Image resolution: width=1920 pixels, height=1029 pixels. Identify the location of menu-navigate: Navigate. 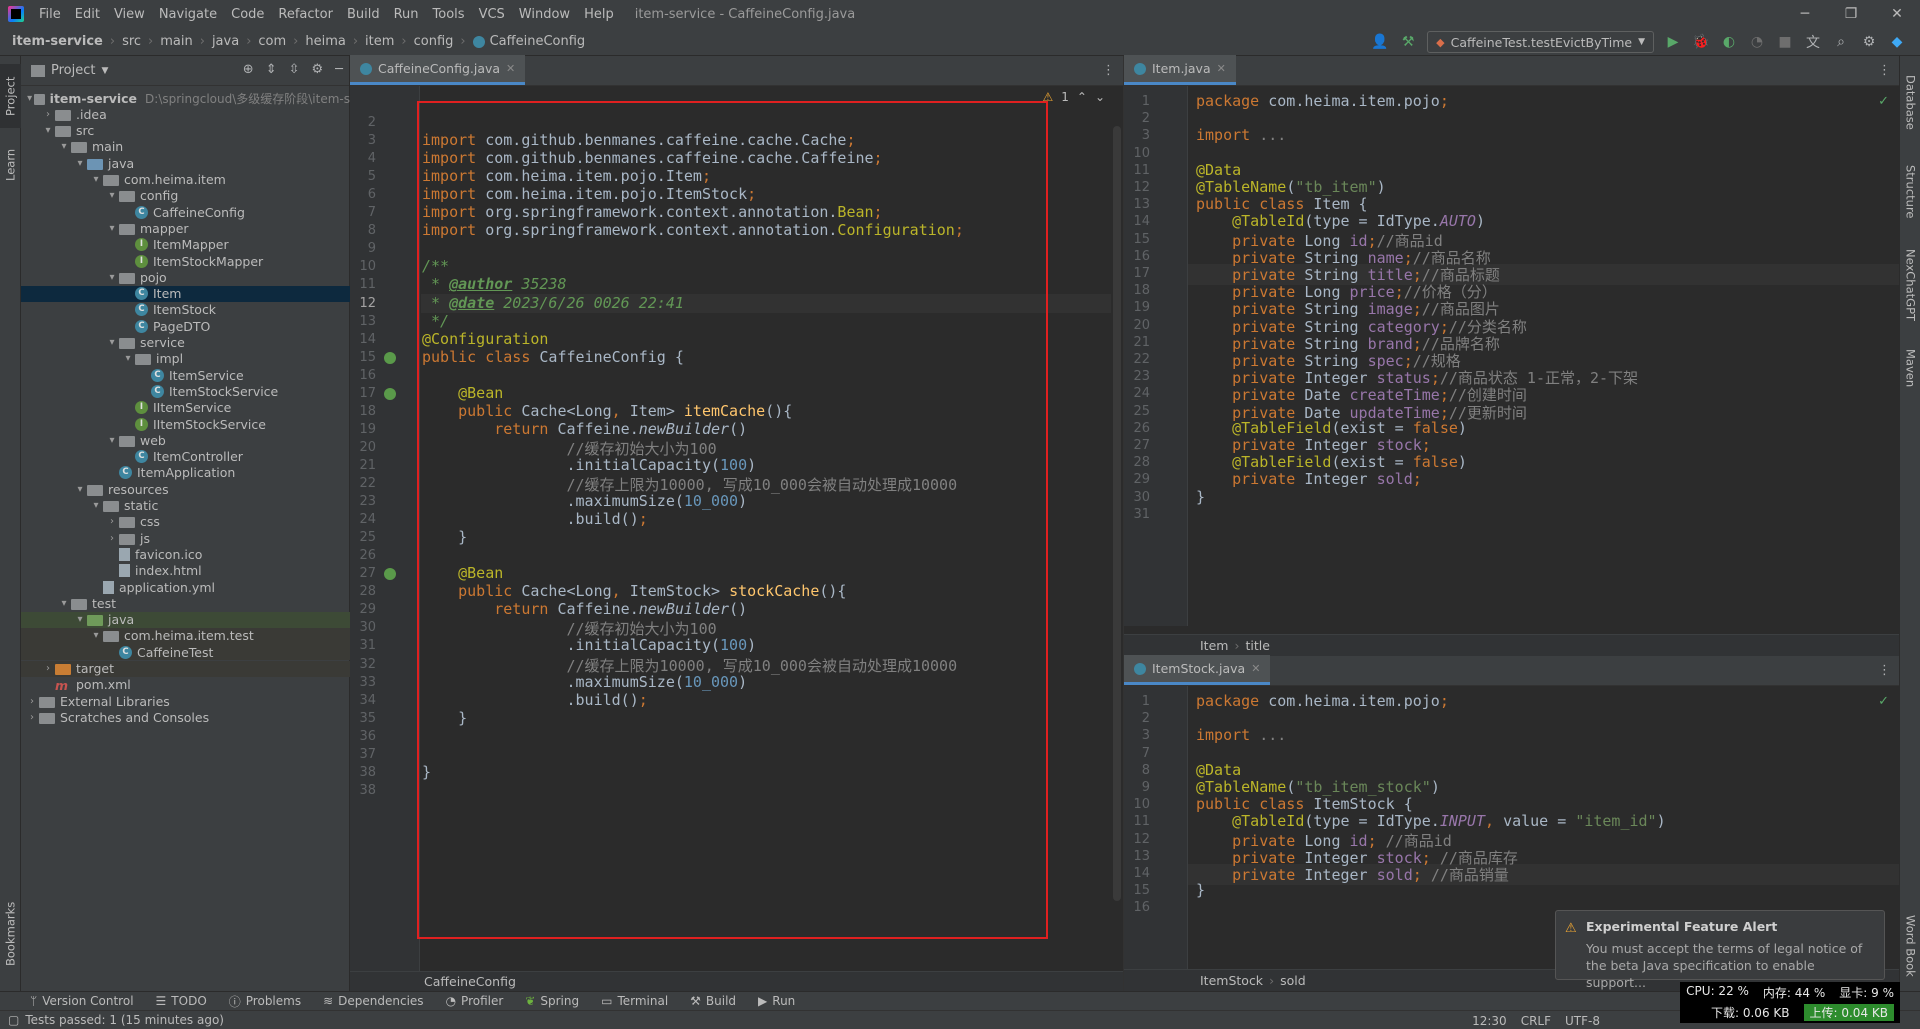
(188, 14).